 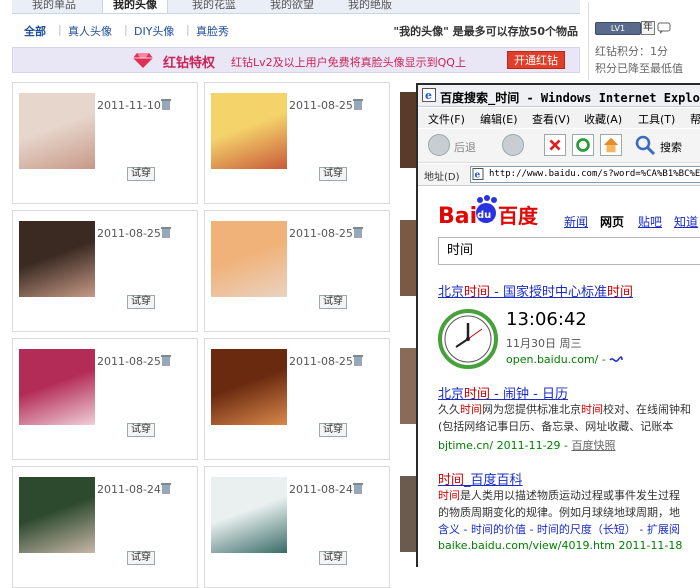 I want to click on ie-logo-icon: e, so click(x=429, y=95).